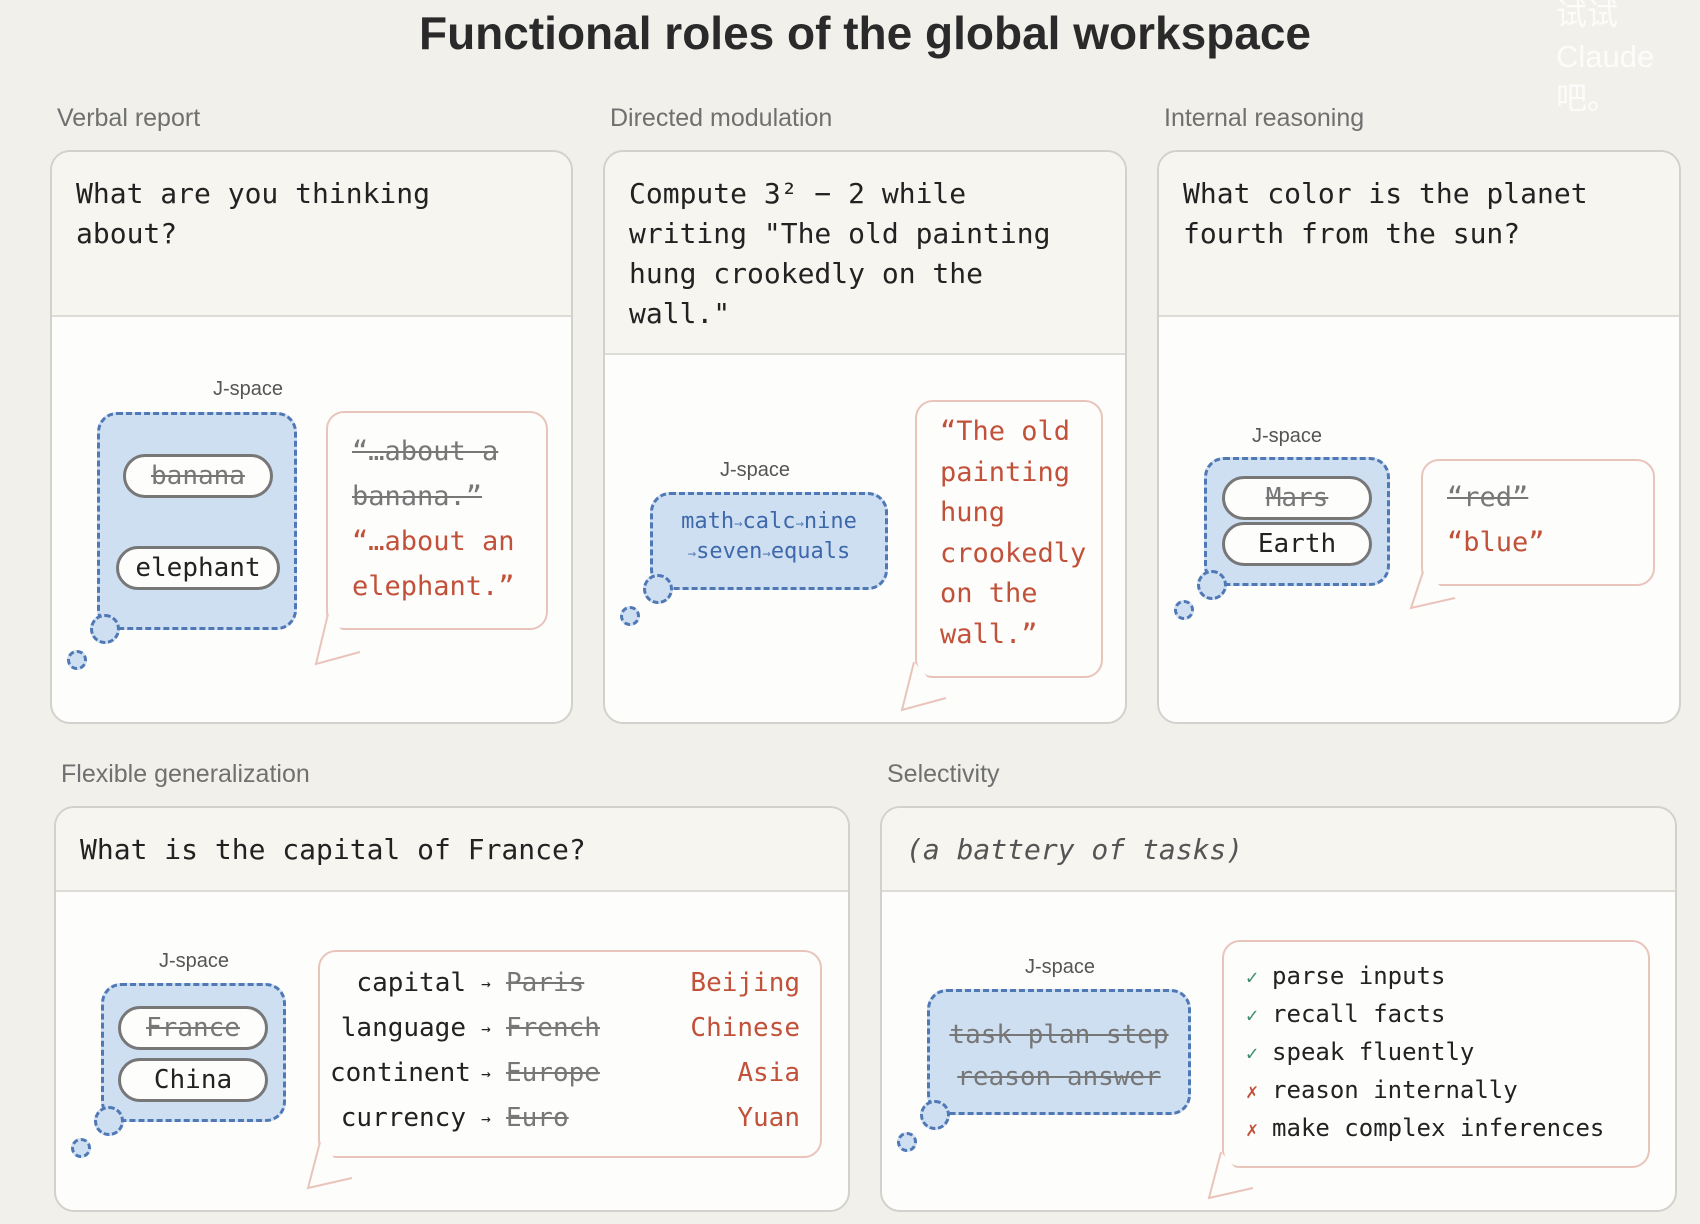 This screenshot has width=1700, height=1224. Describe the element at coordinates (553, 1028) in the screenshot. I see `attribute-old-value: French` at that location.